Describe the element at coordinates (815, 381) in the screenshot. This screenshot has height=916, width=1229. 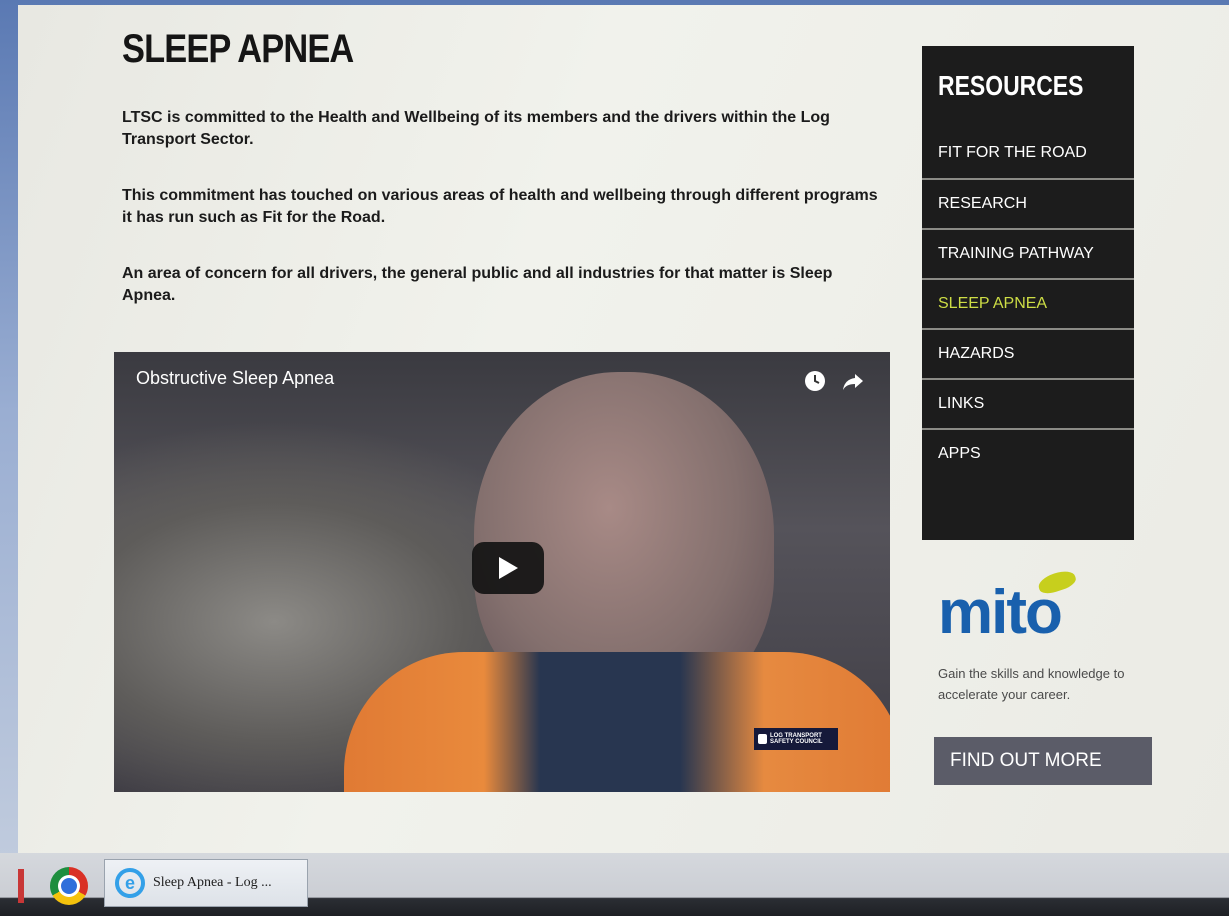
I see `watch-later-icon` at that location.